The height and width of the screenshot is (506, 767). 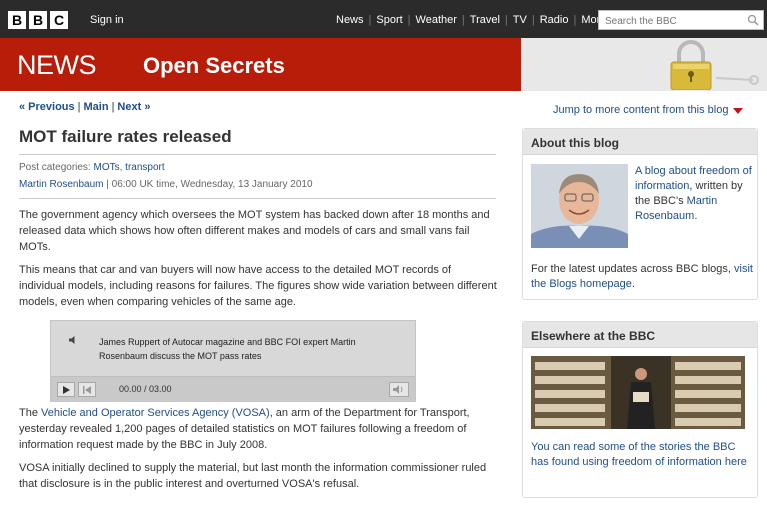 I want to click on search-box, so click(x=681, y=20).